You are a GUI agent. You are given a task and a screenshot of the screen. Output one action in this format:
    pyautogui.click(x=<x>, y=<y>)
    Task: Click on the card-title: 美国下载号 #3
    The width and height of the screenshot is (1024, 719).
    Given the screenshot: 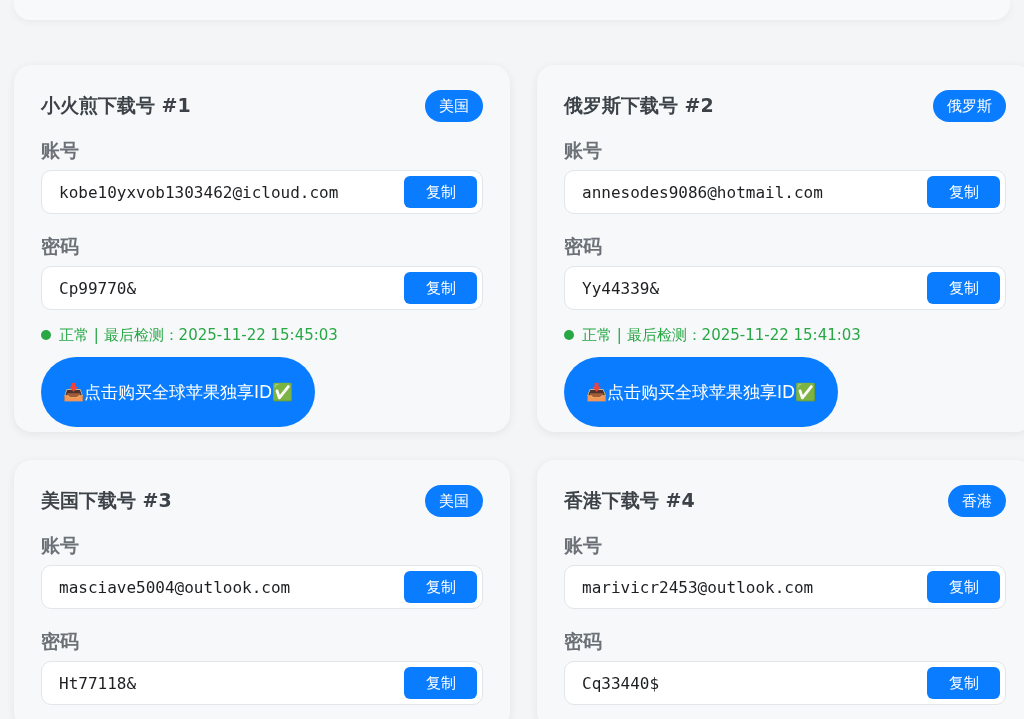 What is the action you would take?
    pyautogui.click(x=106, y=500)
    